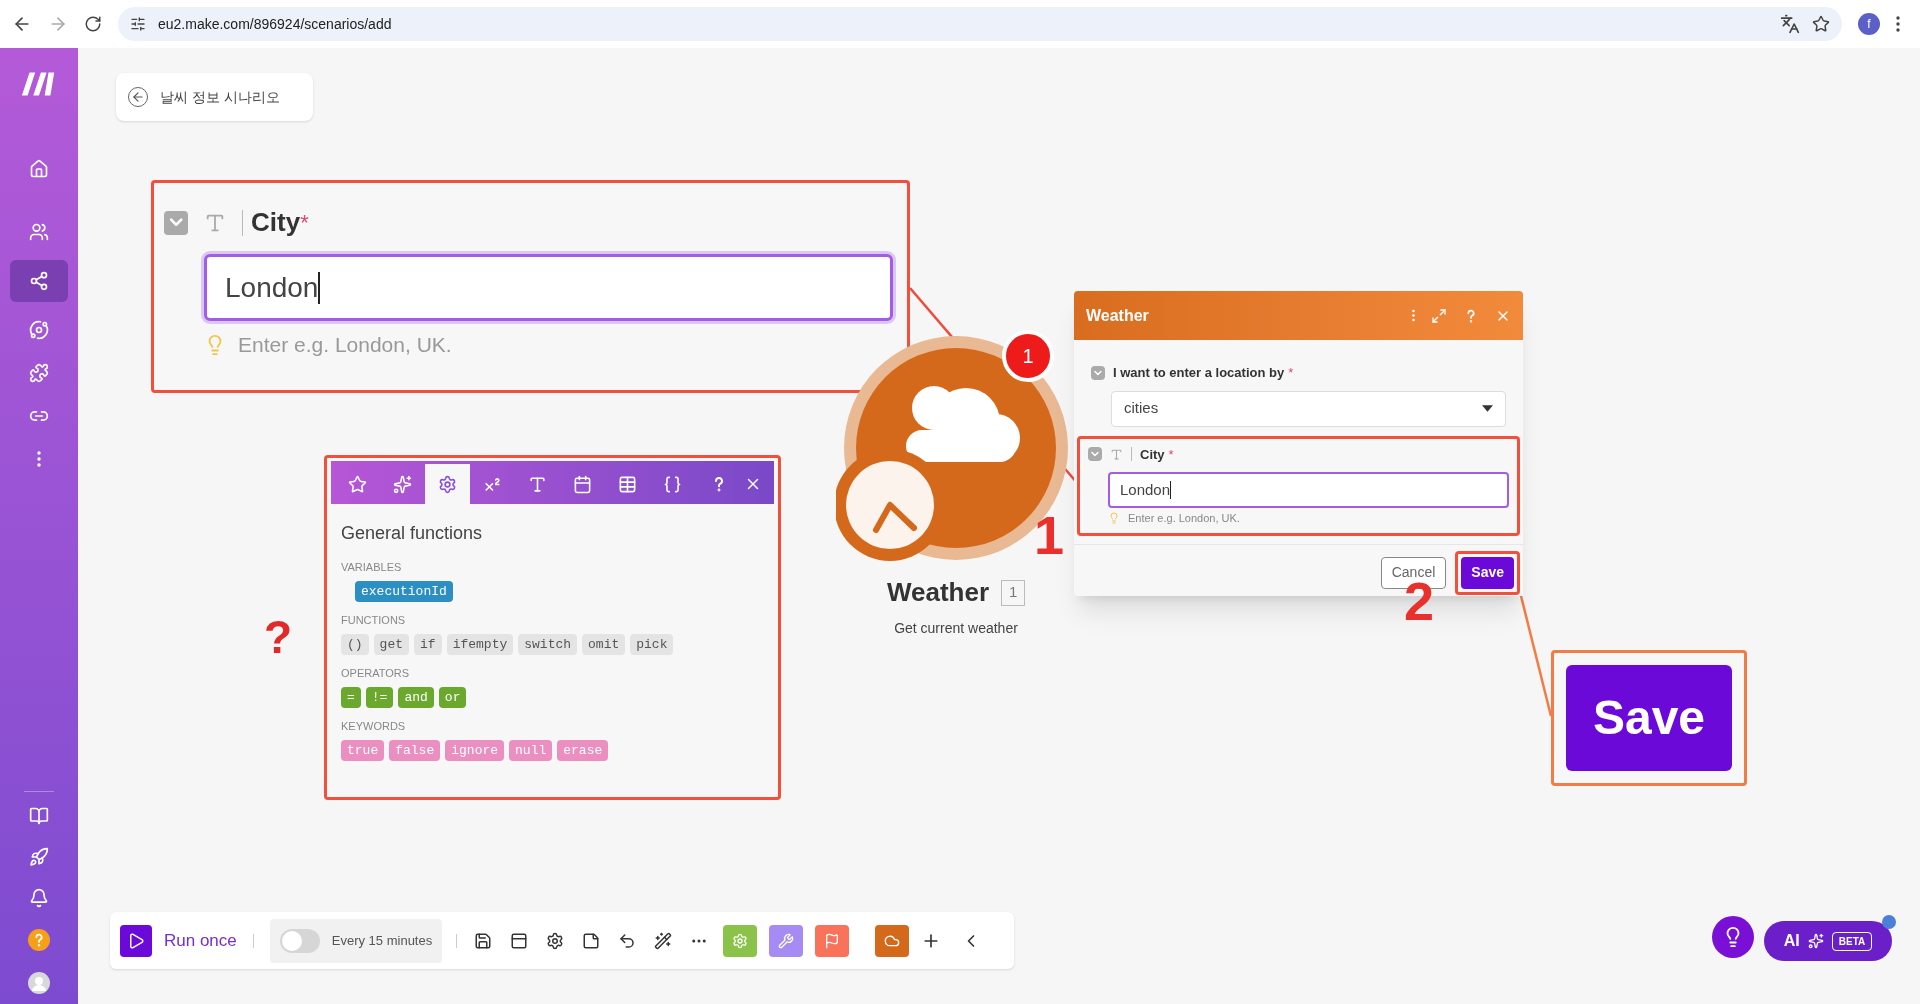 This screenshot has height=1004, width=1920. Describe the element at coordinates (374, 726) in the screenshot. I see `section-heading: KEYWORDS` at that location.